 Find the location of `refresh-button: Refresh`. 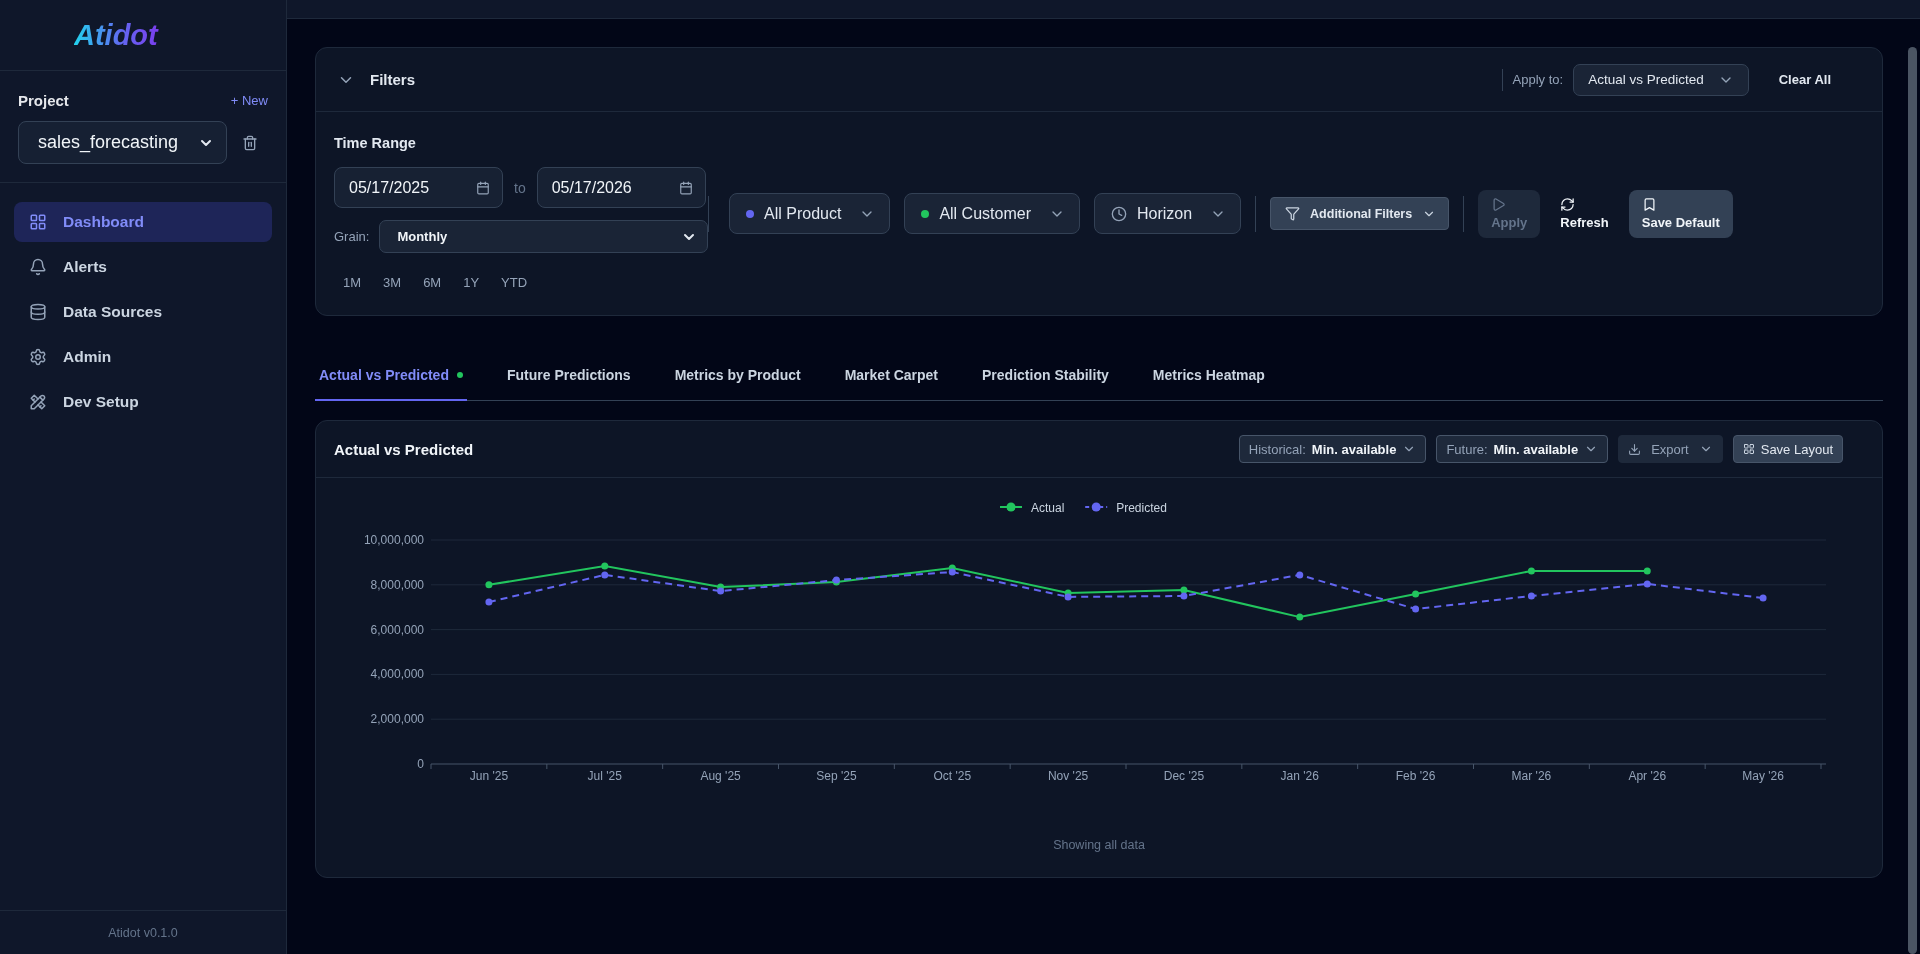

refresh-button: Refresh is located at coordinates (1584, 213).